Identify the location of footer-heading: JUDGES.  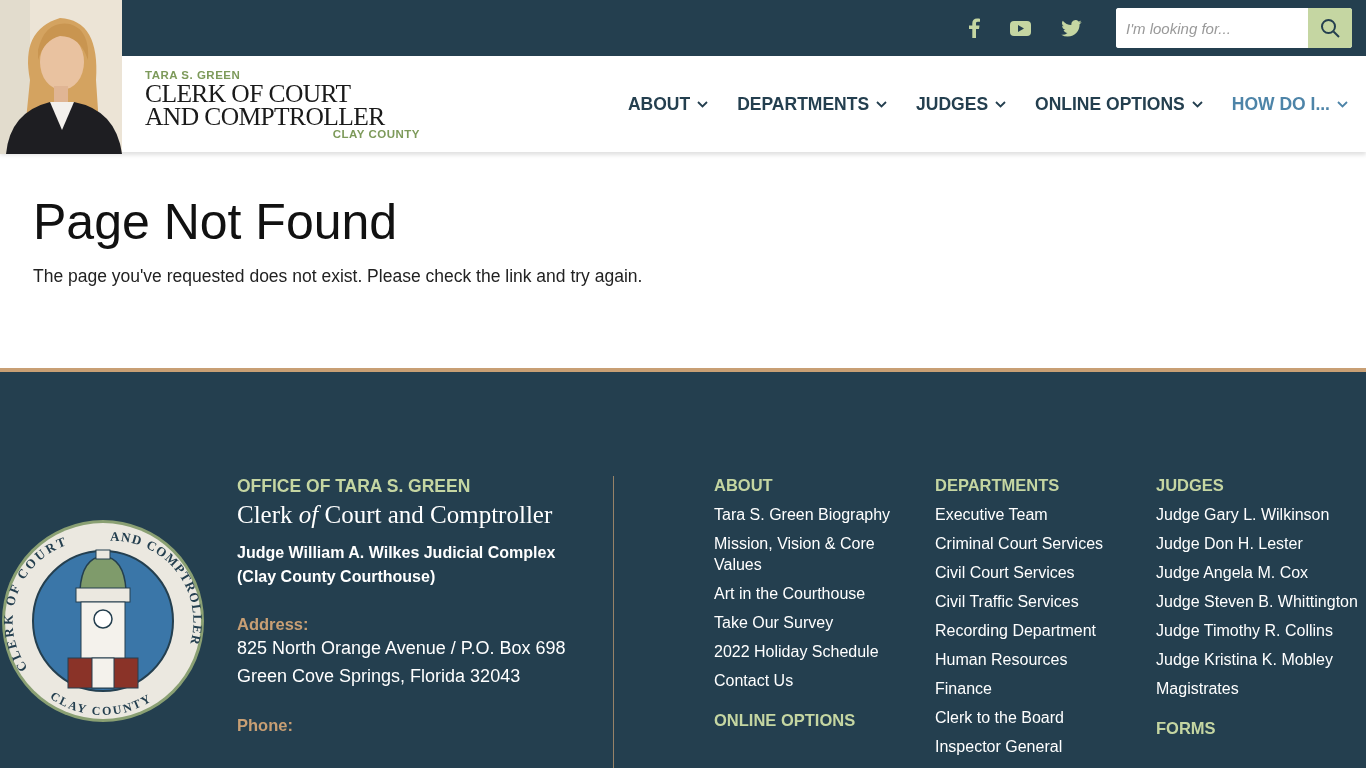
(1190, 485).